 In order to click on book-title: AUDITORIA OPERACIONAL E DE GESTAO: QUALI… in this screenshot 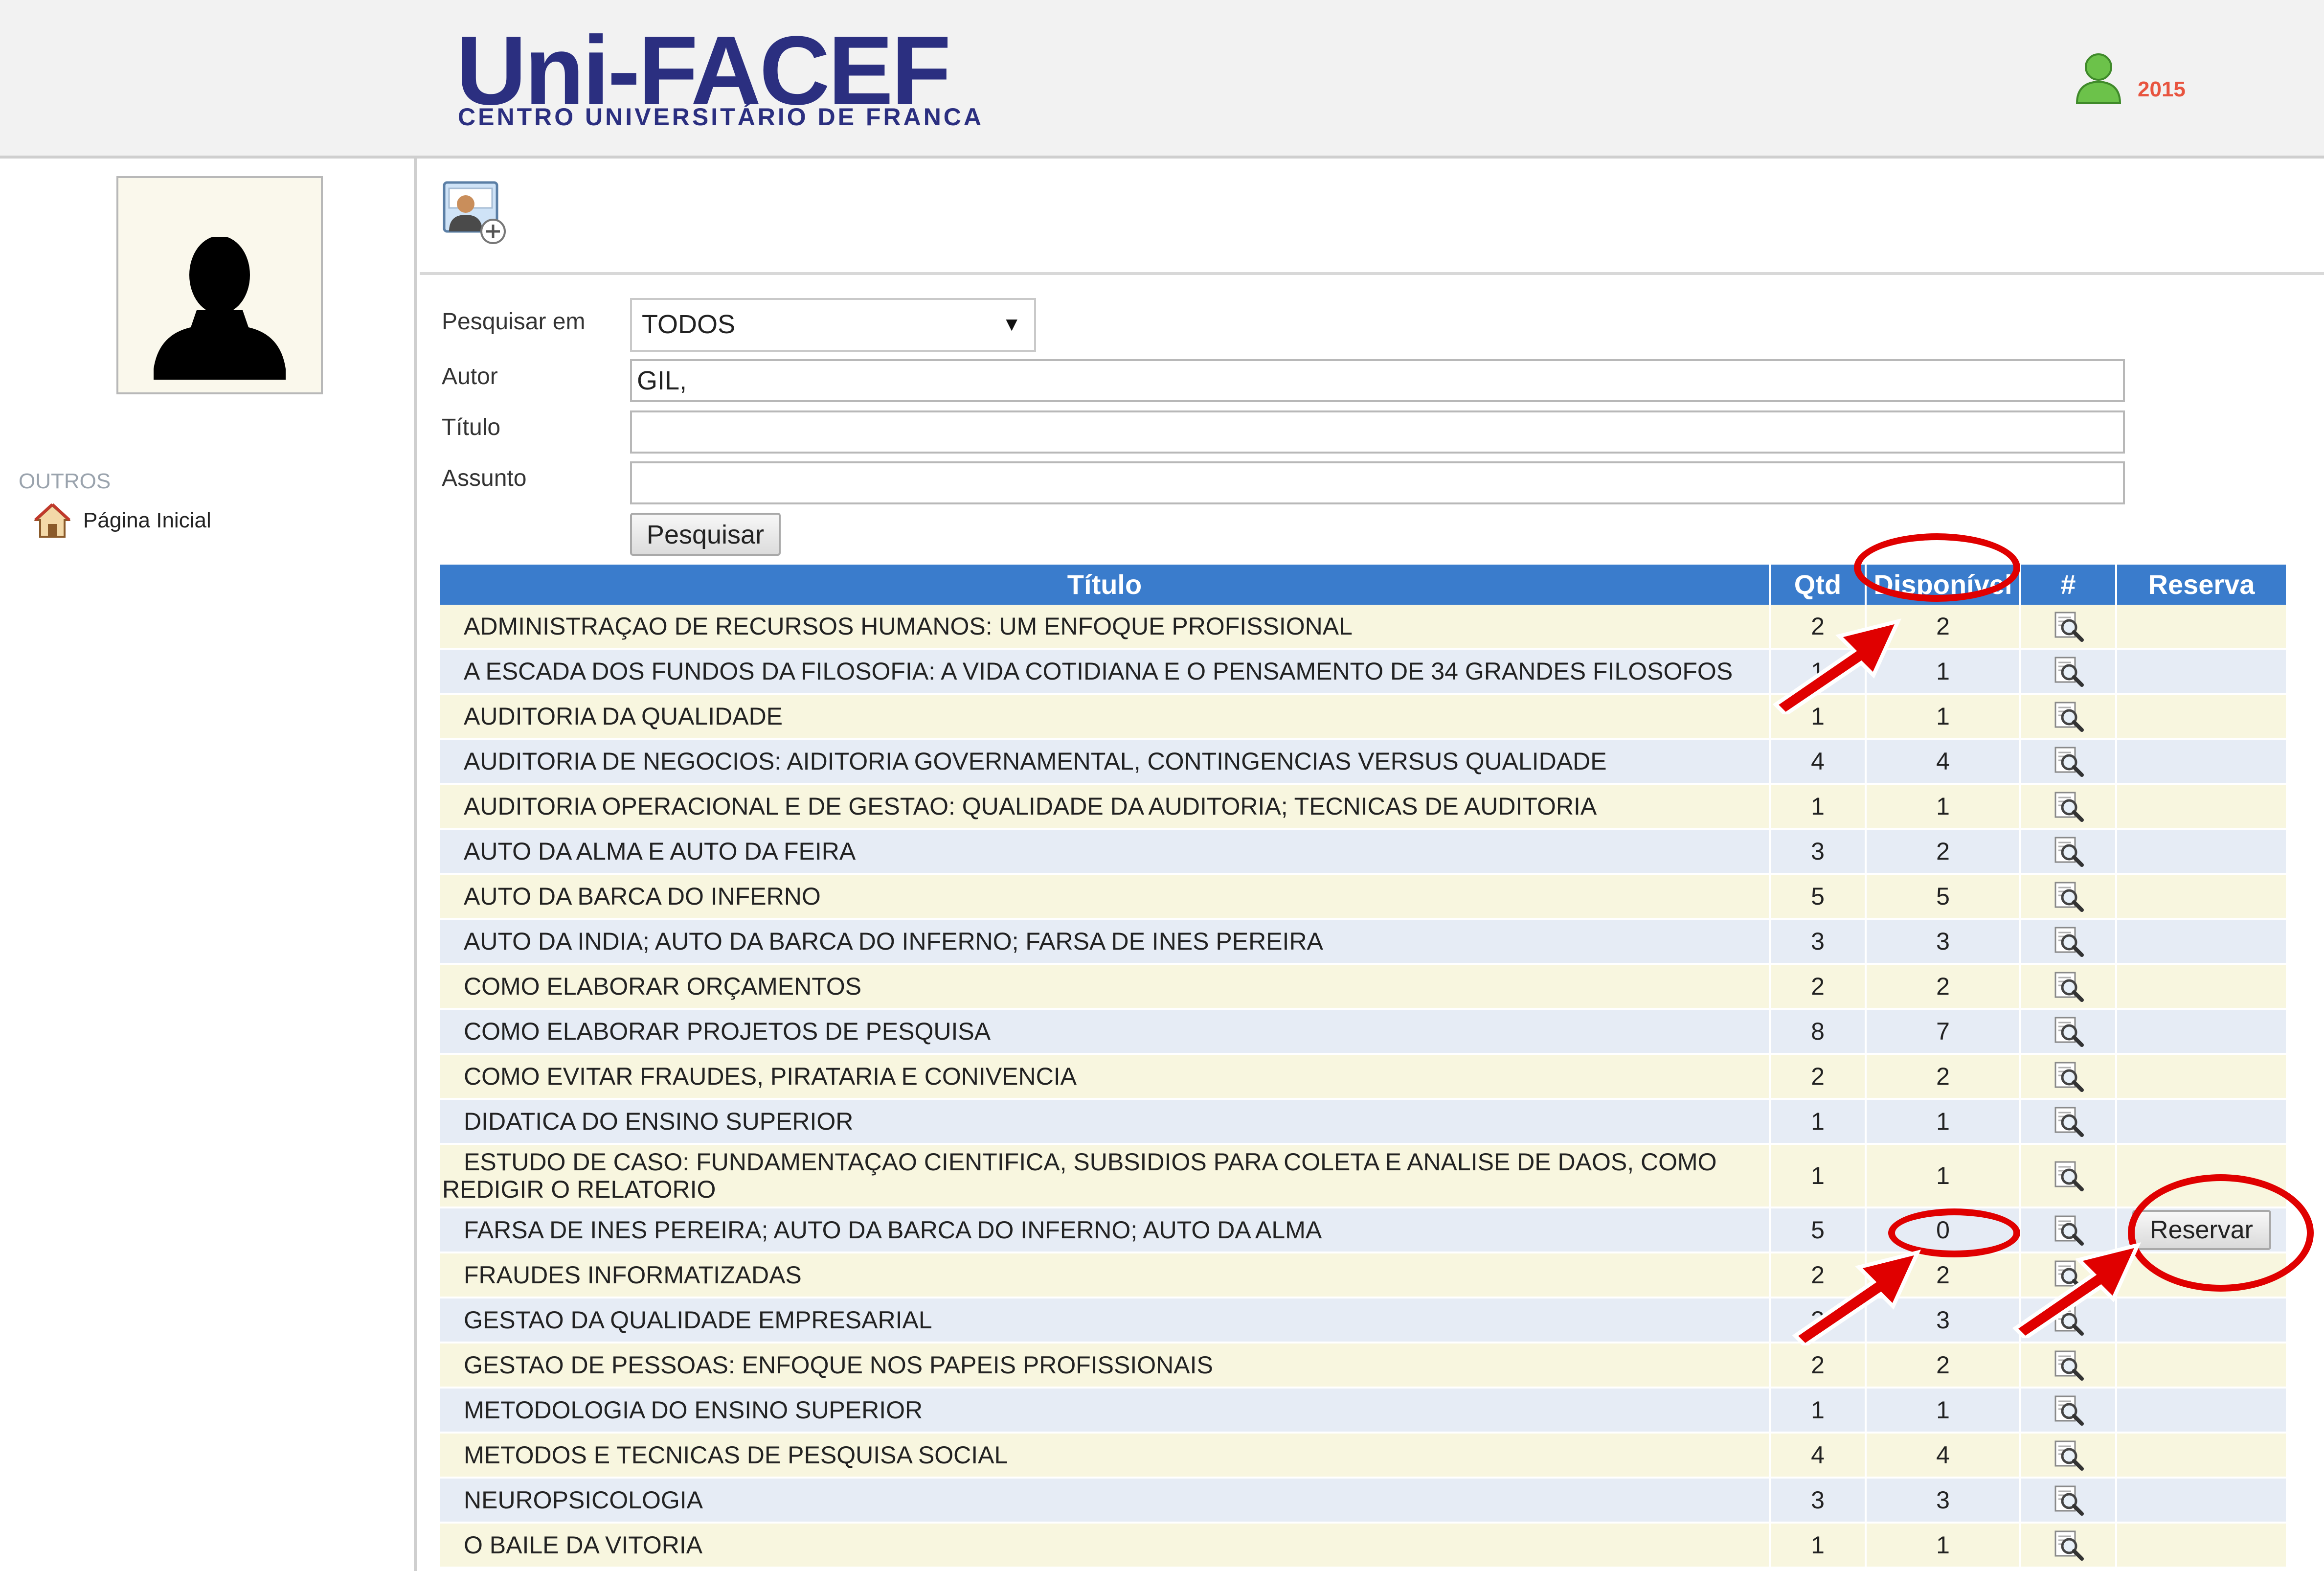, I will do `click(1105, 806)`.